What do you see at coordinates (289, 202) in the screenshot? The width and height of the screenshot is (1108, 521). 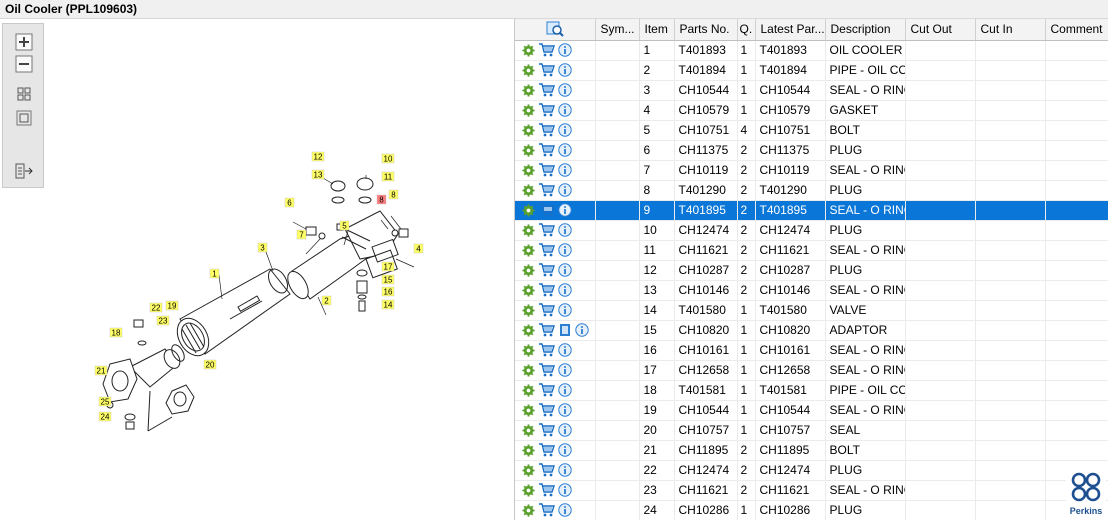 I see `callout-label: 6` at bounding box center [289, 202].